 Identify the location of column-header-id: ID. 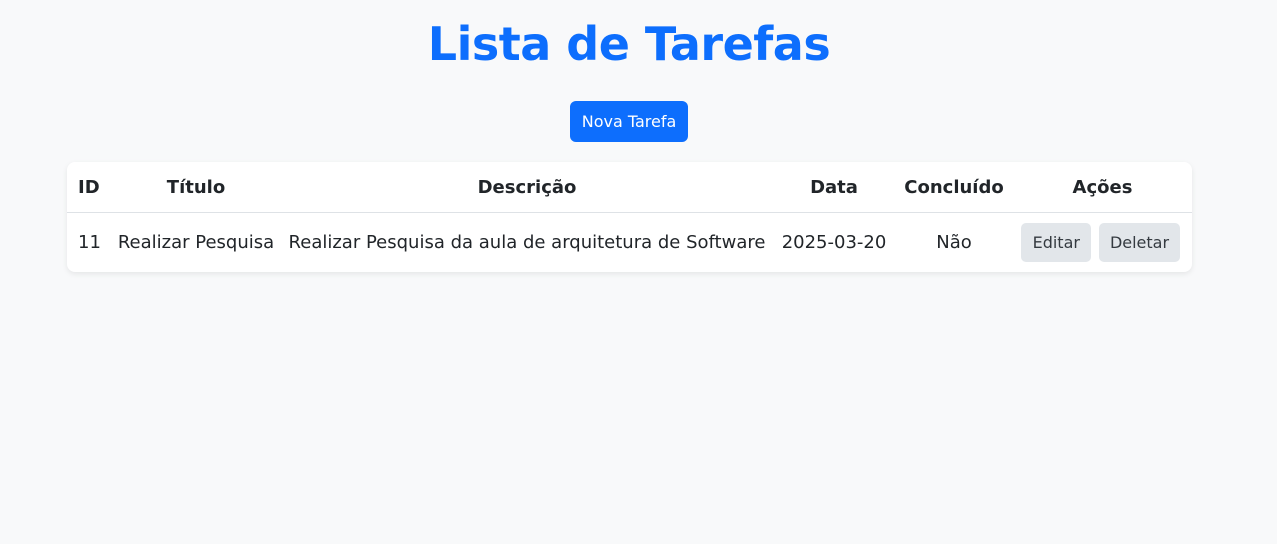
(89, 187).